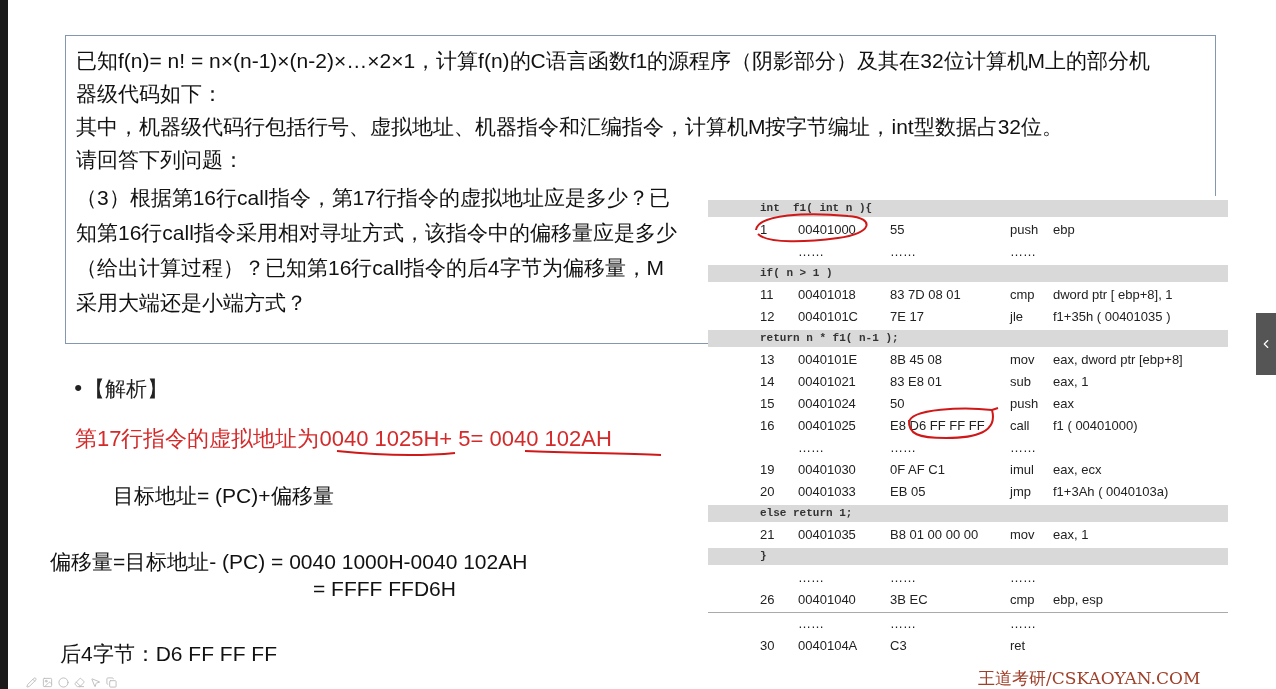 The width and height of the screenshot is (1276, 689). I want to click on mnemonic: ret, so click(1018, 646).